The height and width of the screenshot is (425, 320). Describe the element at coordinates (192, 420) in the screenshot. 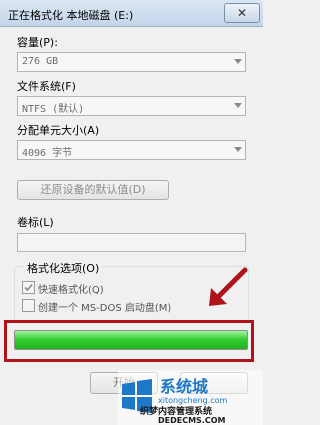

I see `svg-text: DEDECMS.COM` at that location.